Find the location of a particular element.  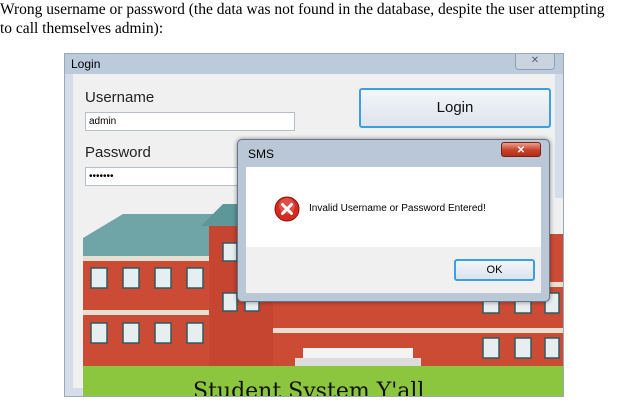

password-label: Password is located at coordinates (118, 152).